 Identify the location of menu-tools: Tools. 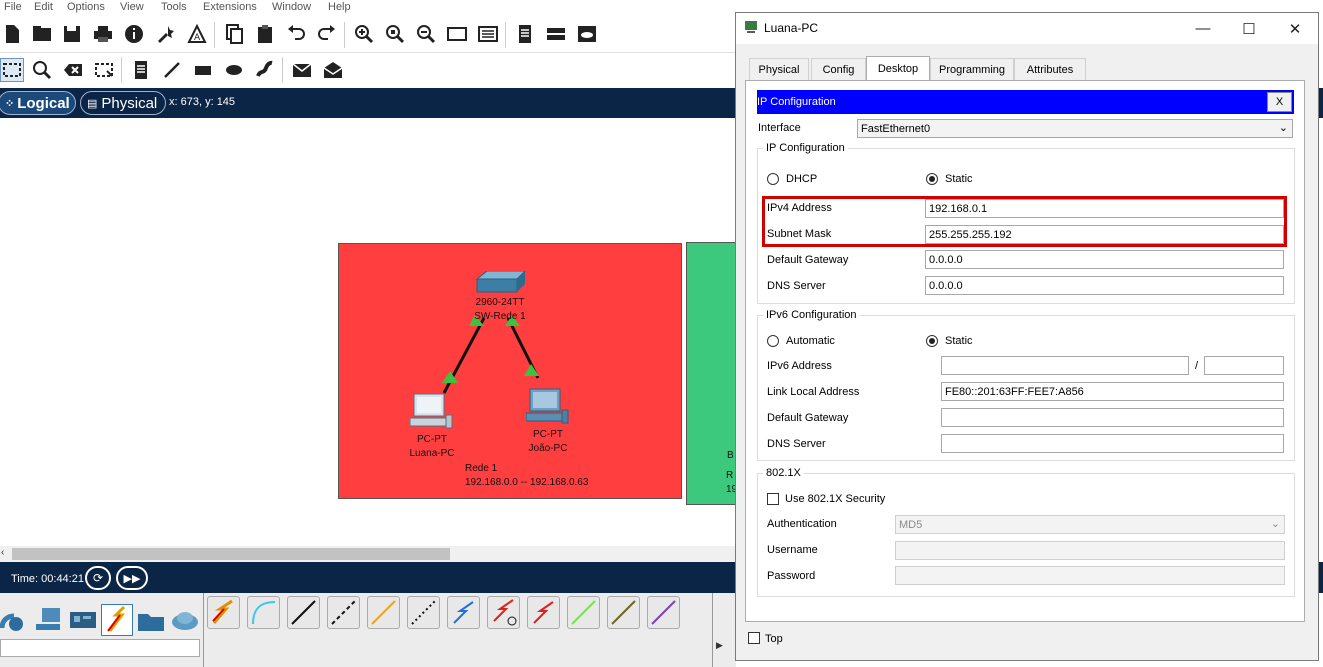
(174, 7).